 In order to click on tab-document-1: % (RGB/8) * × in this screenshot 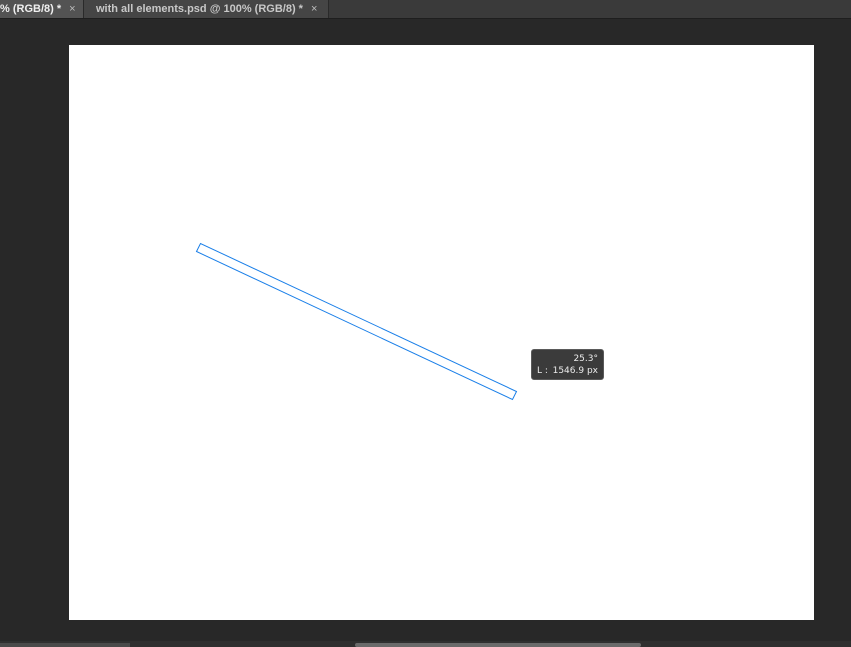, I will do `click(42, 9)`.